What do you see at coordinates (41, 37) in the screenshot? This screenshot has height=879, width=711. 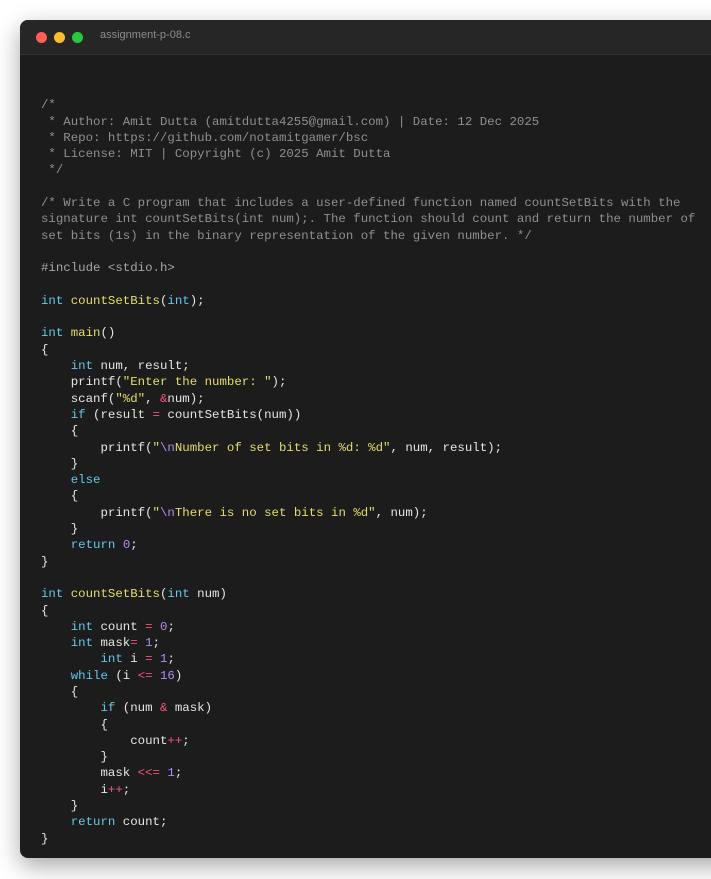 I see `close-window-button` at bounding box center [41, 37].